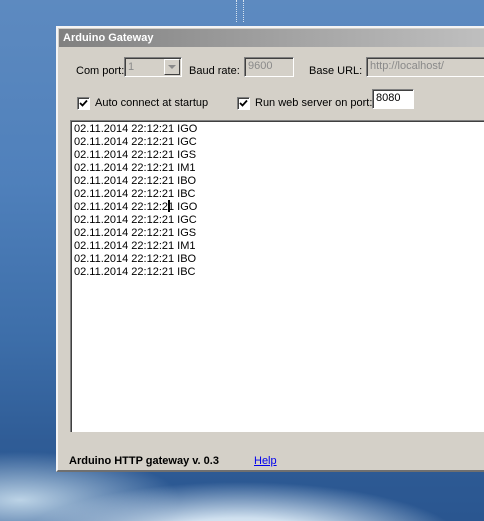 The image size is (484, 521). I want to click on chevron-down-icon, so click(172, 67).